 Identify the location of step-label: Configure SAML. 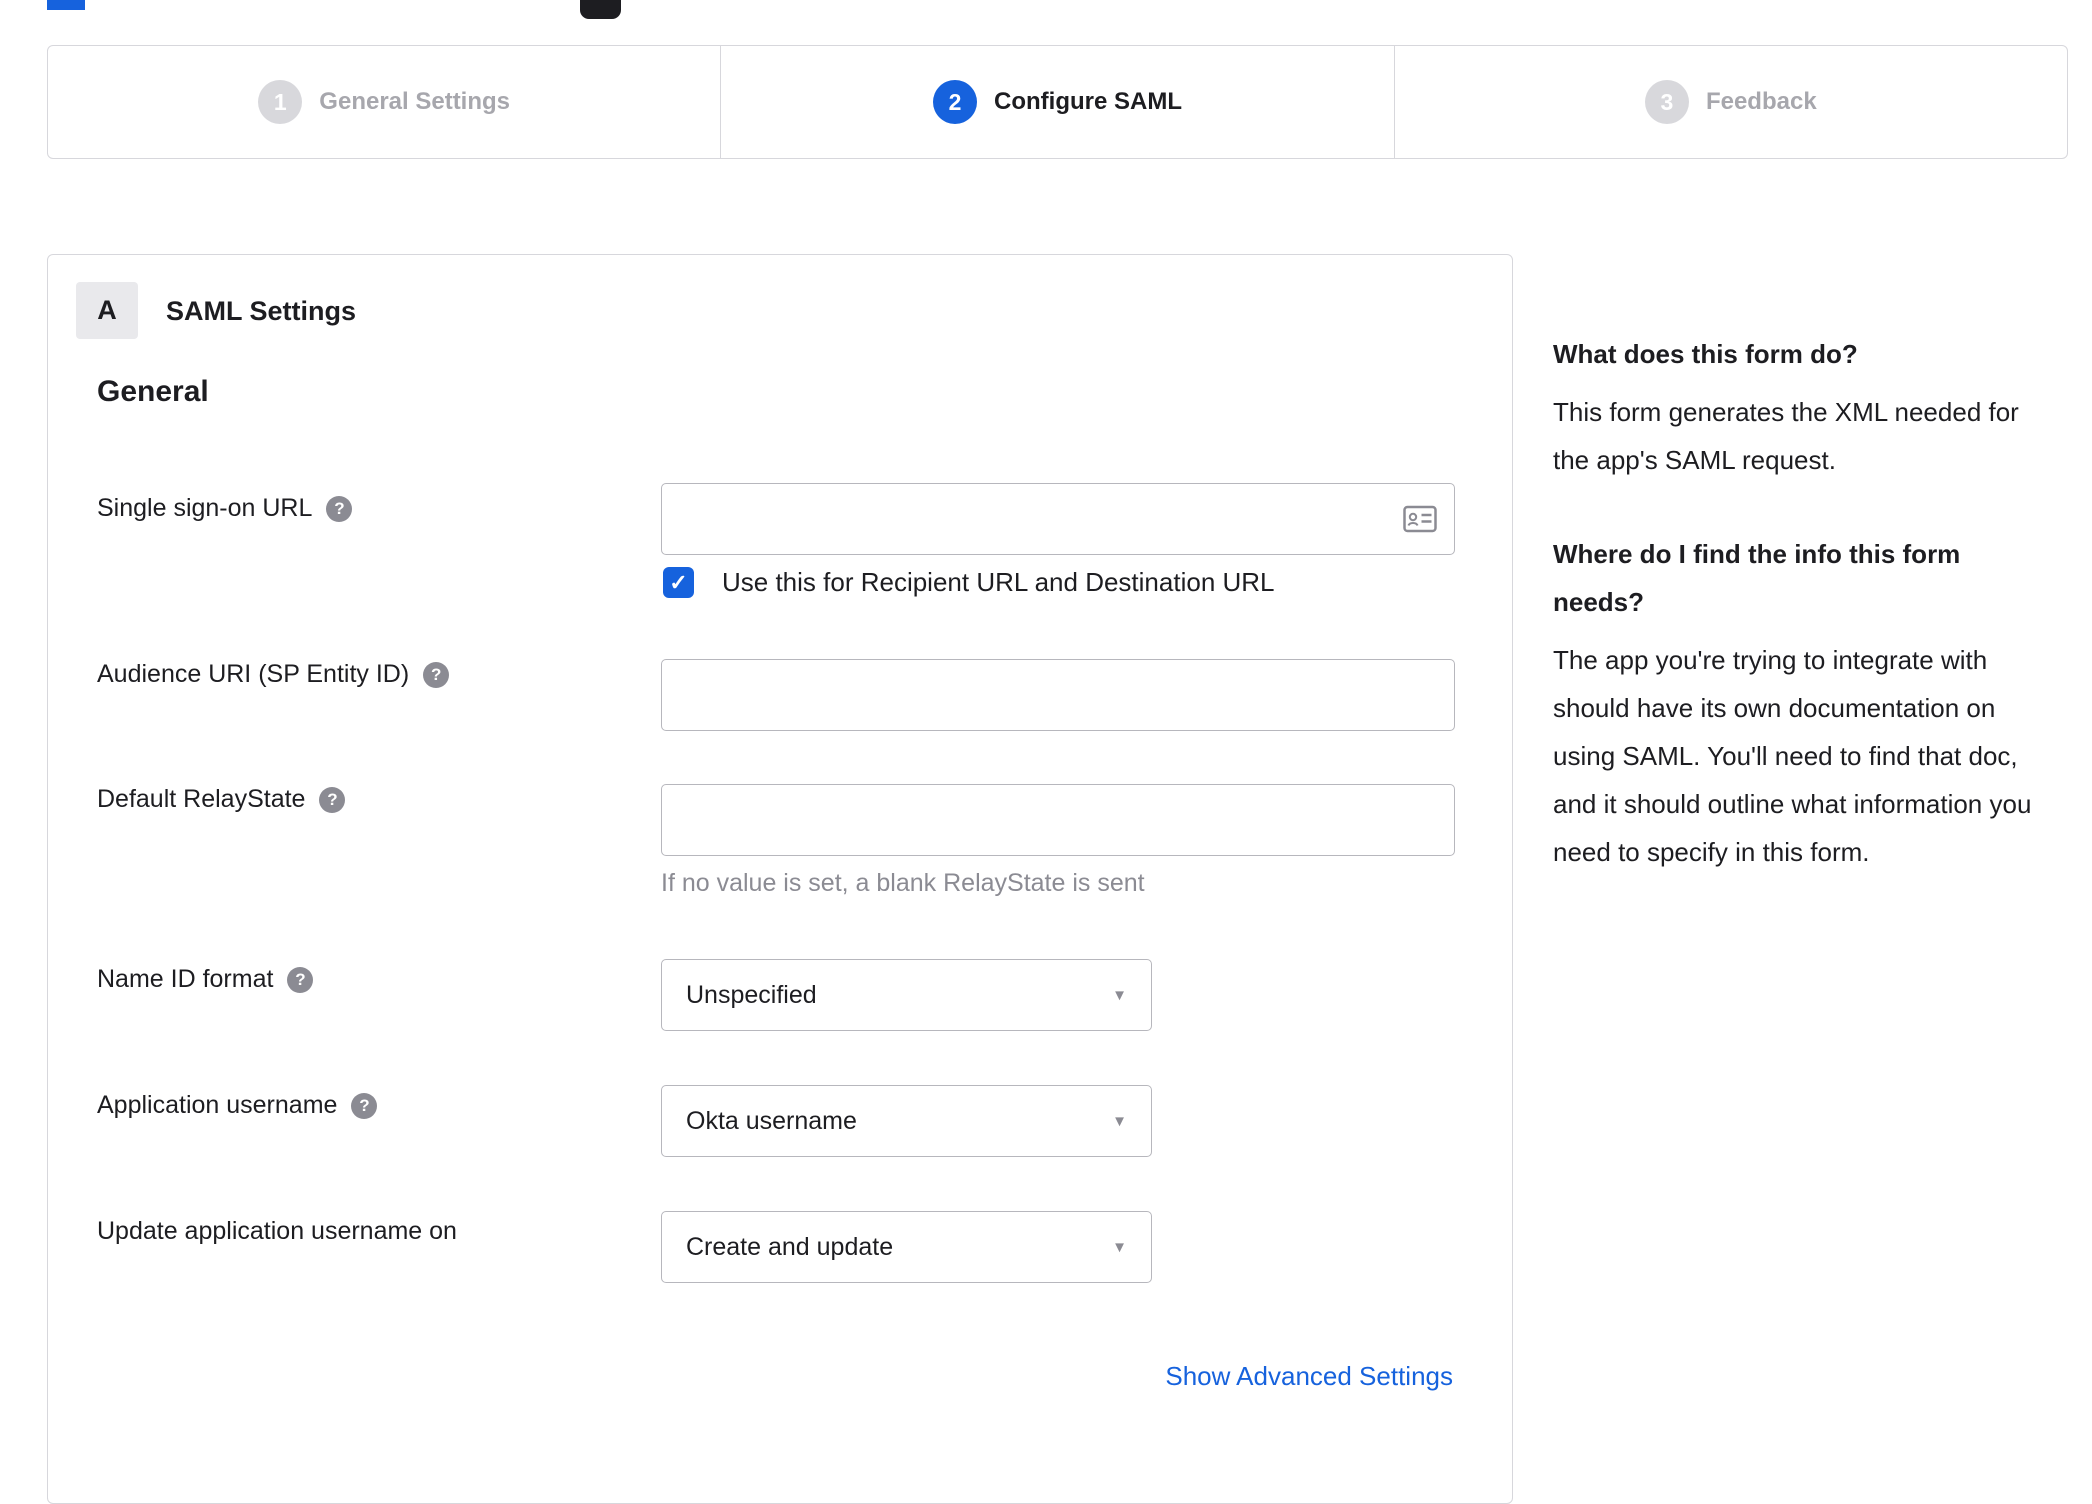
(1088, 101).